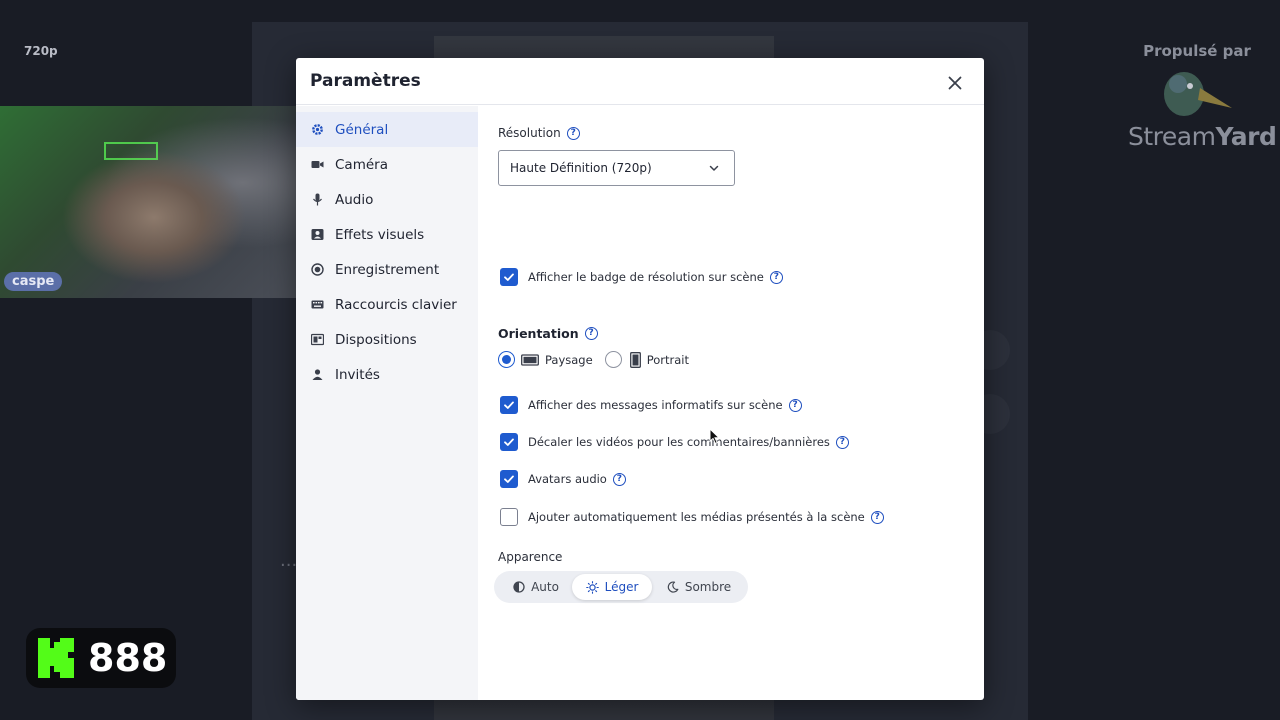 The image size is (1280, 720). I want to click on nav-label: Effets visuels, so click(380, 234).